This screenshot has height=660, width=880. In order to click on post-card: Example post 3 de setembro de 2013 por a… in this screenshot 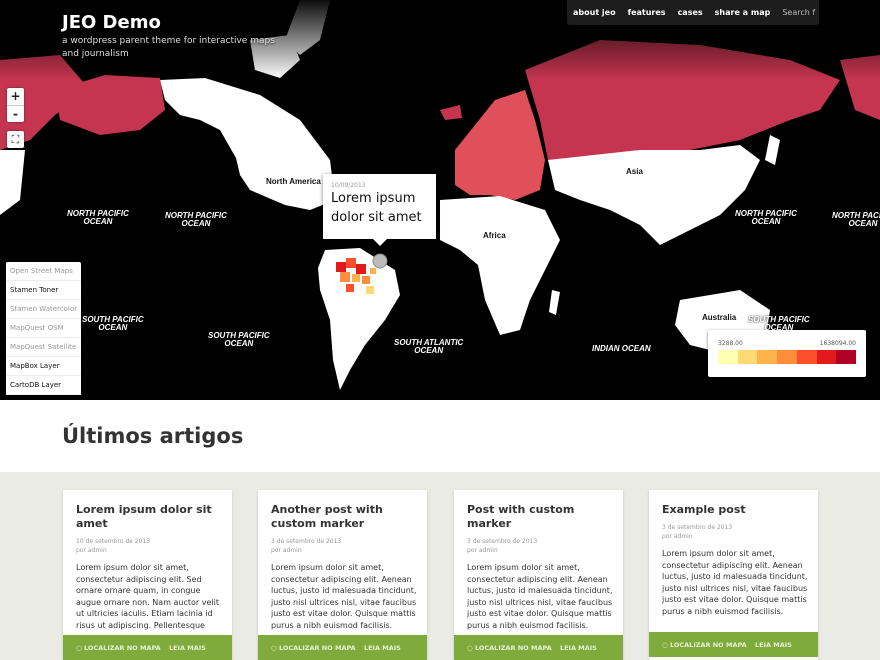, I will do `click(733, 575)`.